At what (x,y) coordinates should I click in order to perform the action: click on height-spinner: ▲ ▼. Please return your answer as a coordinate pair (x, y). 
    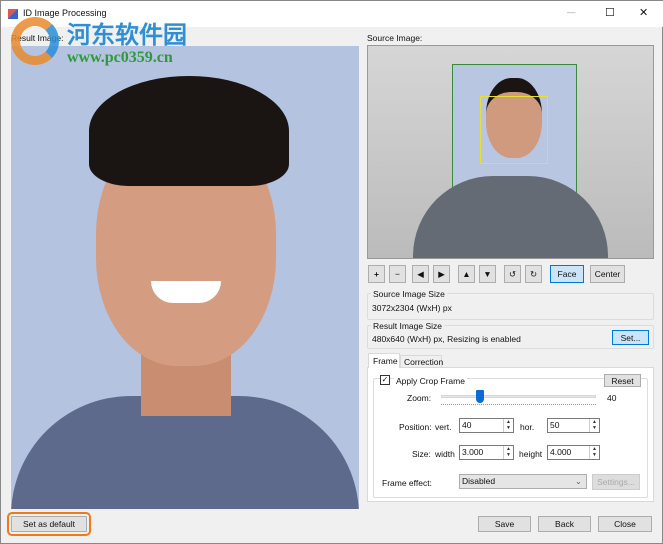
    Looking at the image, I should click on (594, 452).